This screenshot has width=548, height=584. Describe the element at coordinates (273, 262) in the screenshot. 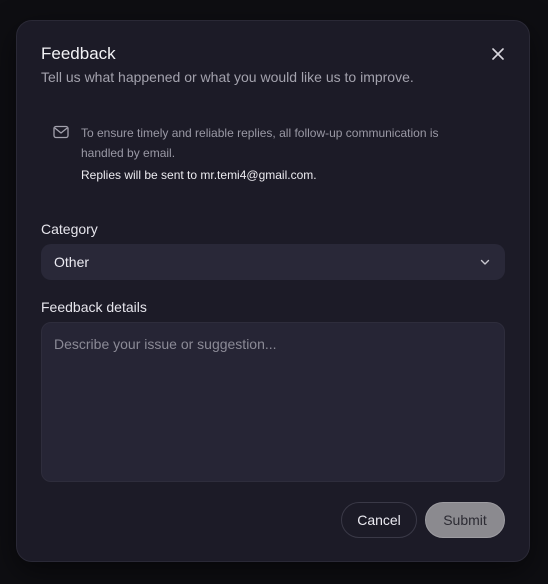

I see `category-select: Other` at that location.